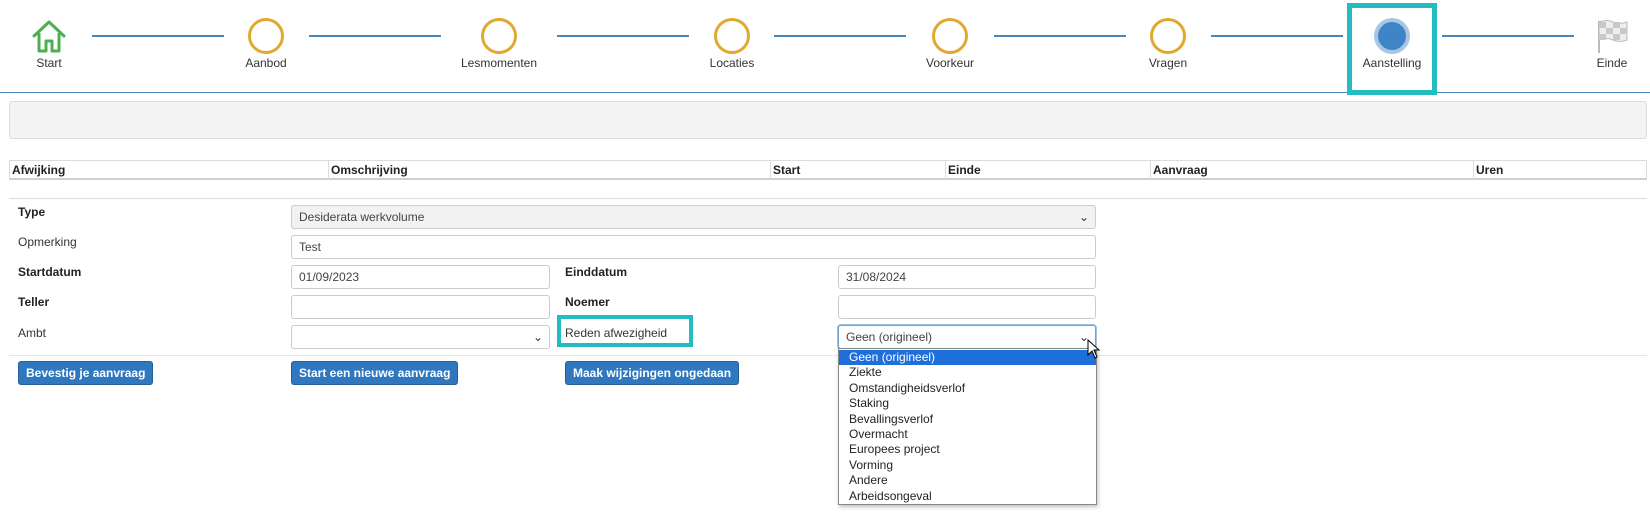 The height and width of the screenshot is (512, 1650). I want to click on teller-input, so click(420, 307).